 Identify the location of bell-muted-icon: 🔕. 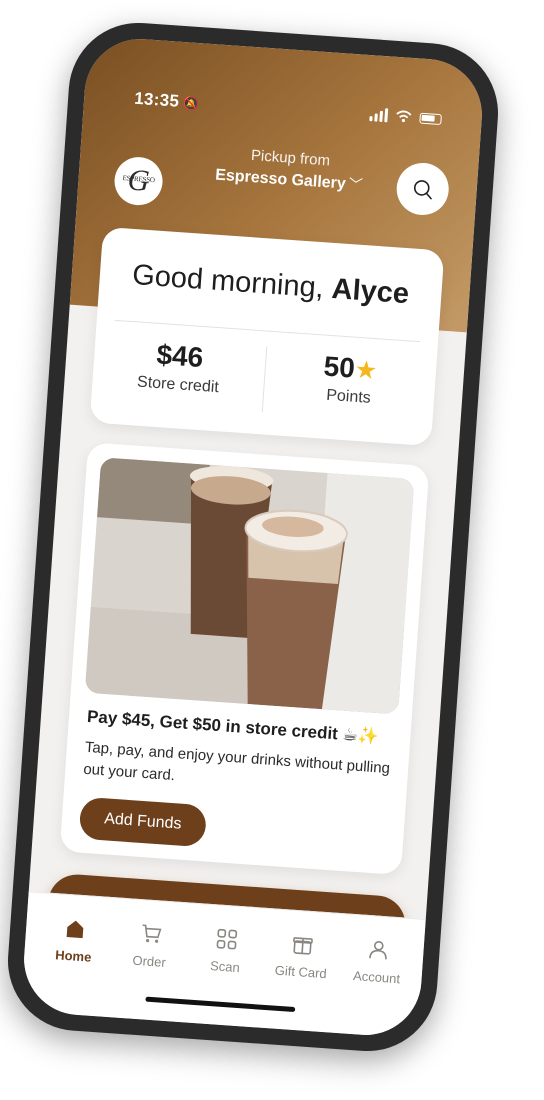
(191, 103).